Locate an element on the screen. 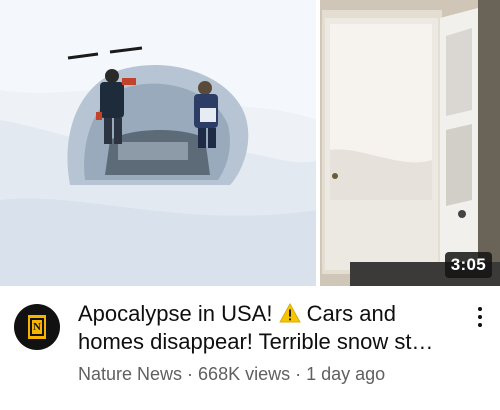  video-duration-badge: 3:05 is located at coordinates (468, 265).